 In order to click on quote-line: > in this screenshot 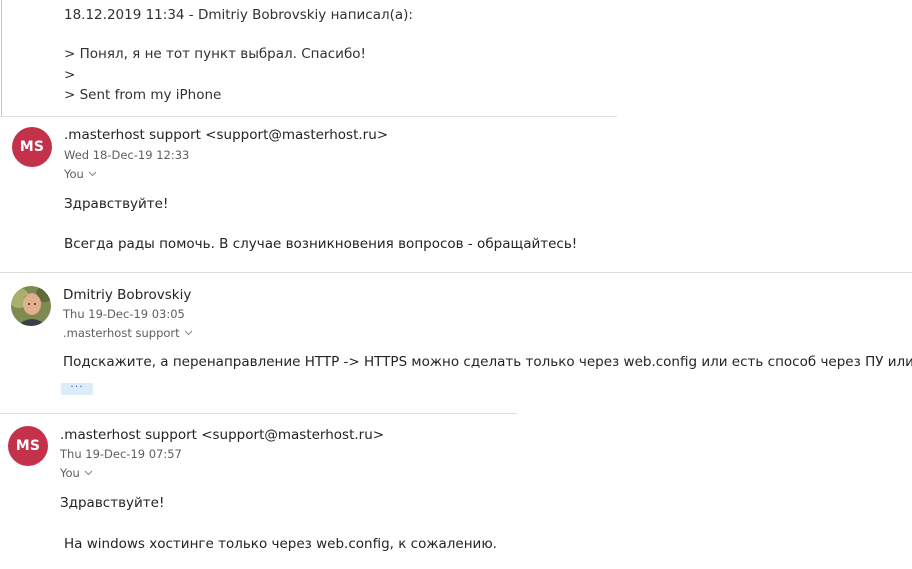, I will do `click(70, 75)`.